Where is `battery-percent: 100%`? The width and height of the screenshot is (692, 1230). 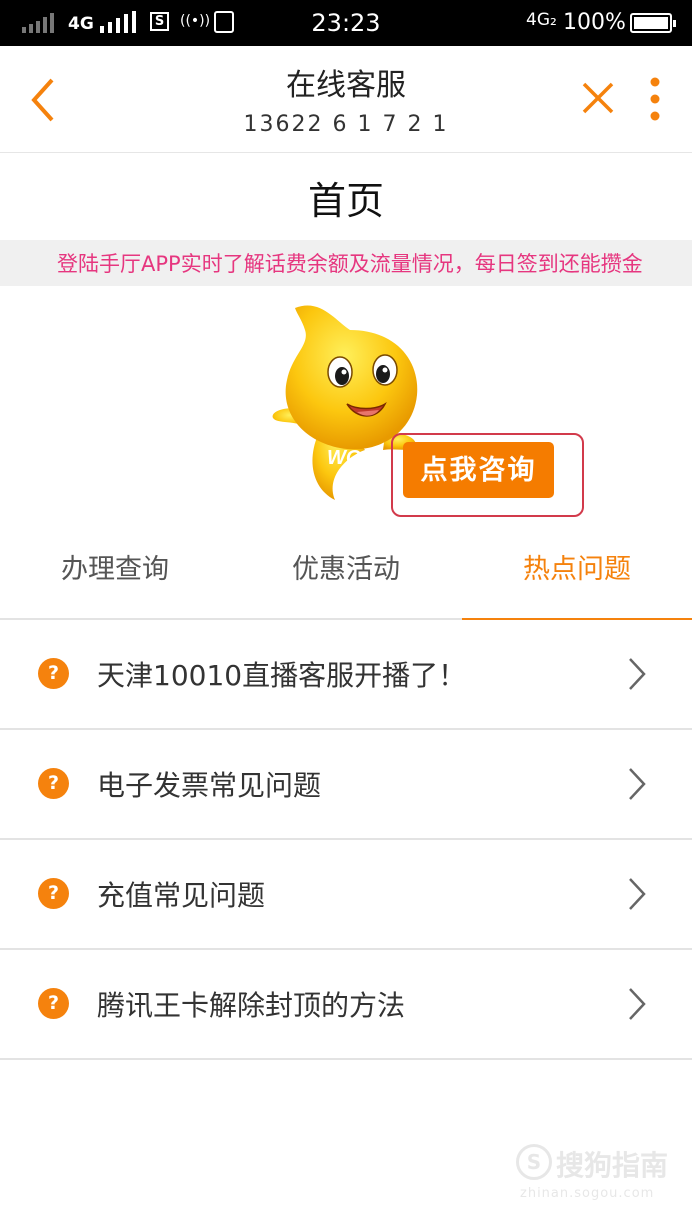
battery-percent: 100% is located at coordinates (594, 22).